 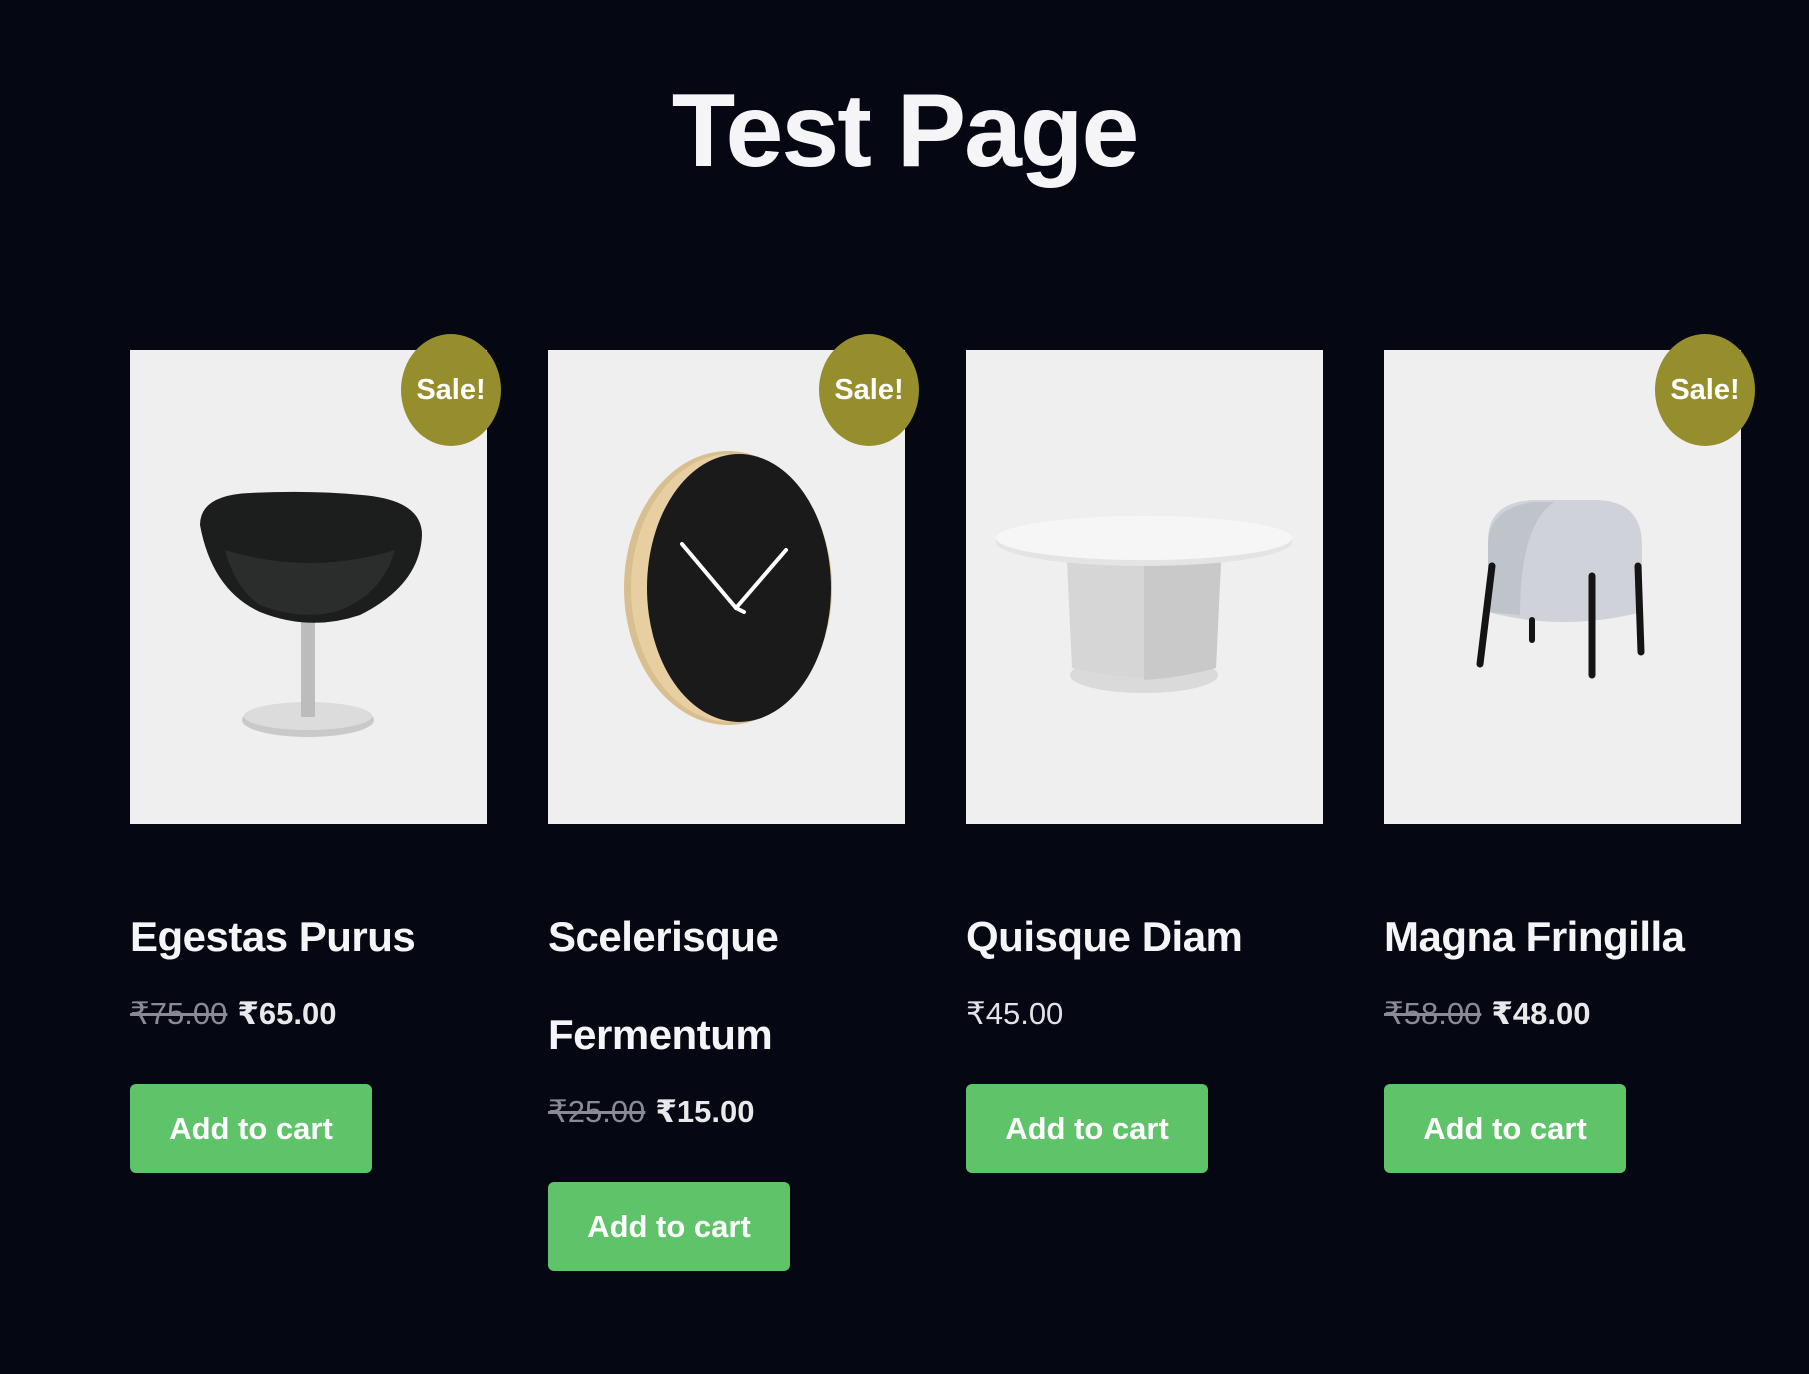 I want to click on product-title: Egestas Purus, so click(x=308, y=937).